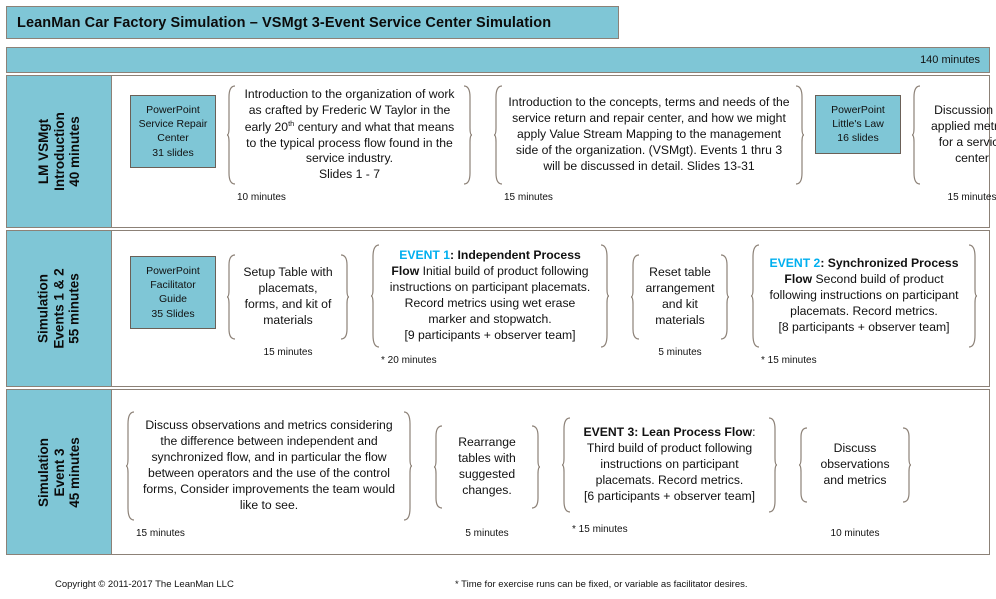 This screenshot has width=996, height=599. I want to click on ppt-line-3: 16 slides, so click(858, 138).